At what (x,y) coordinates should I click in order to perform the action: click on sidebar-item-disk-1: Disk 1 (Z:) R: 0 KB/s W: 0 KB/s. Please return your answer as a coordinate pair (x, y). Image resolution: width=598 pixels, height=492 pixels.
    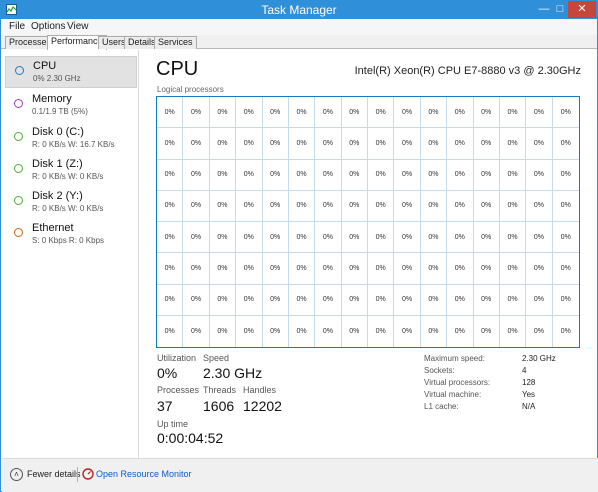
    Looking at the image, I should click on (71, 171).